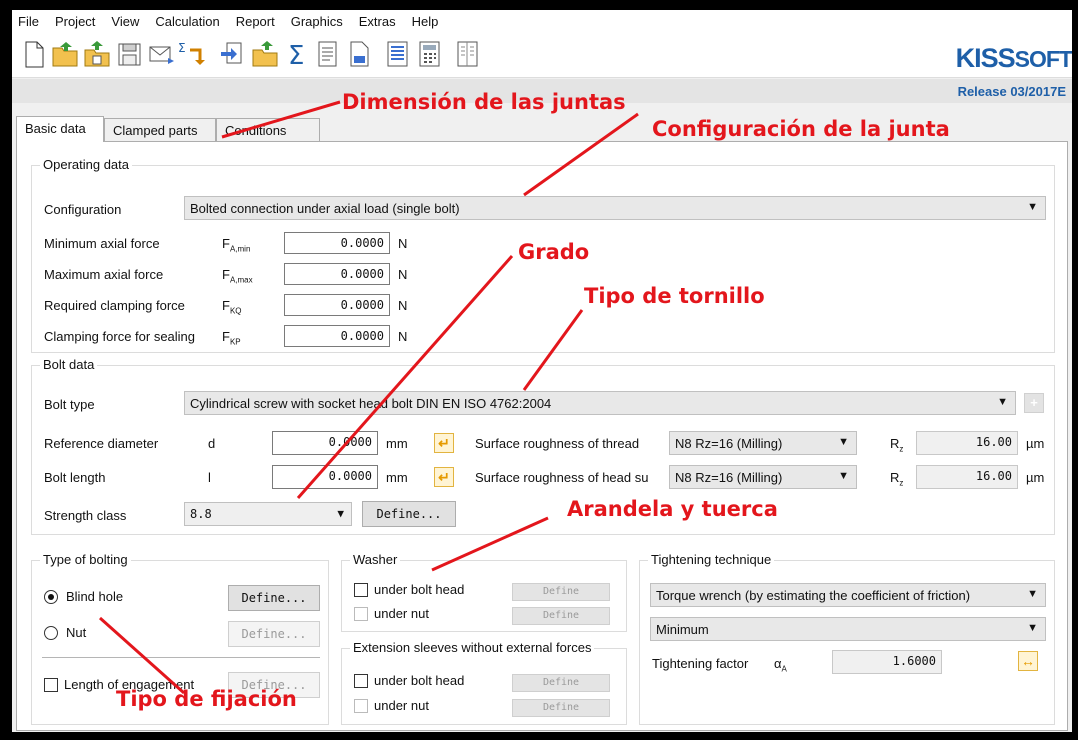 The image size is (1078, 740). I want to click on head-roughness-label: Surface roughness of head su, so click(562, 477).